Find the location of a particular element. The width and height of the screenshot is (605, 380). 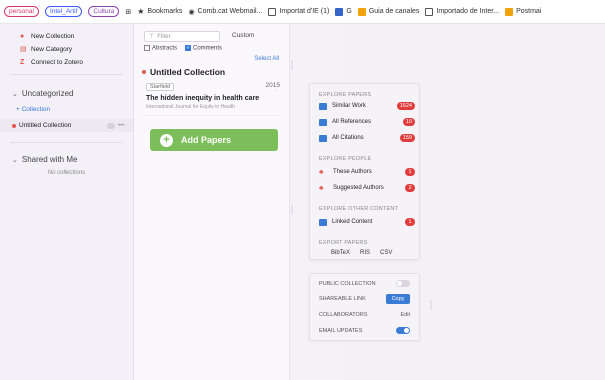

paper-author: Starfield is located at coordinates (160, 87).